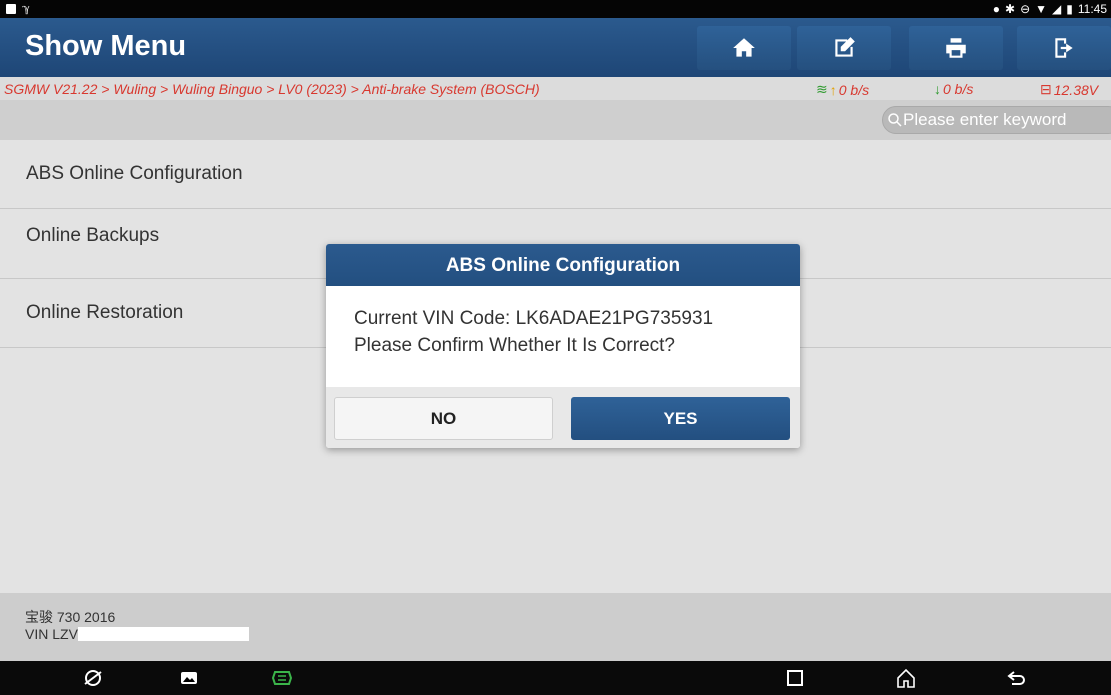  Describe the element at coordinates (555, 47) in the screenshot. I see `title-bar: Show Menu` at that location.